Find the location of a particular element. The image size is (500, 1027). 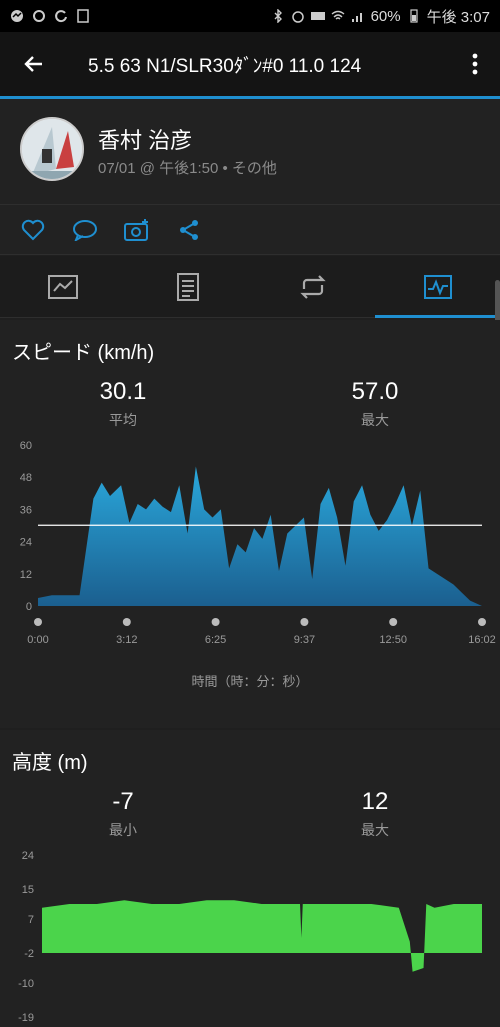

photo-icon is located at coordinates (83, 16).